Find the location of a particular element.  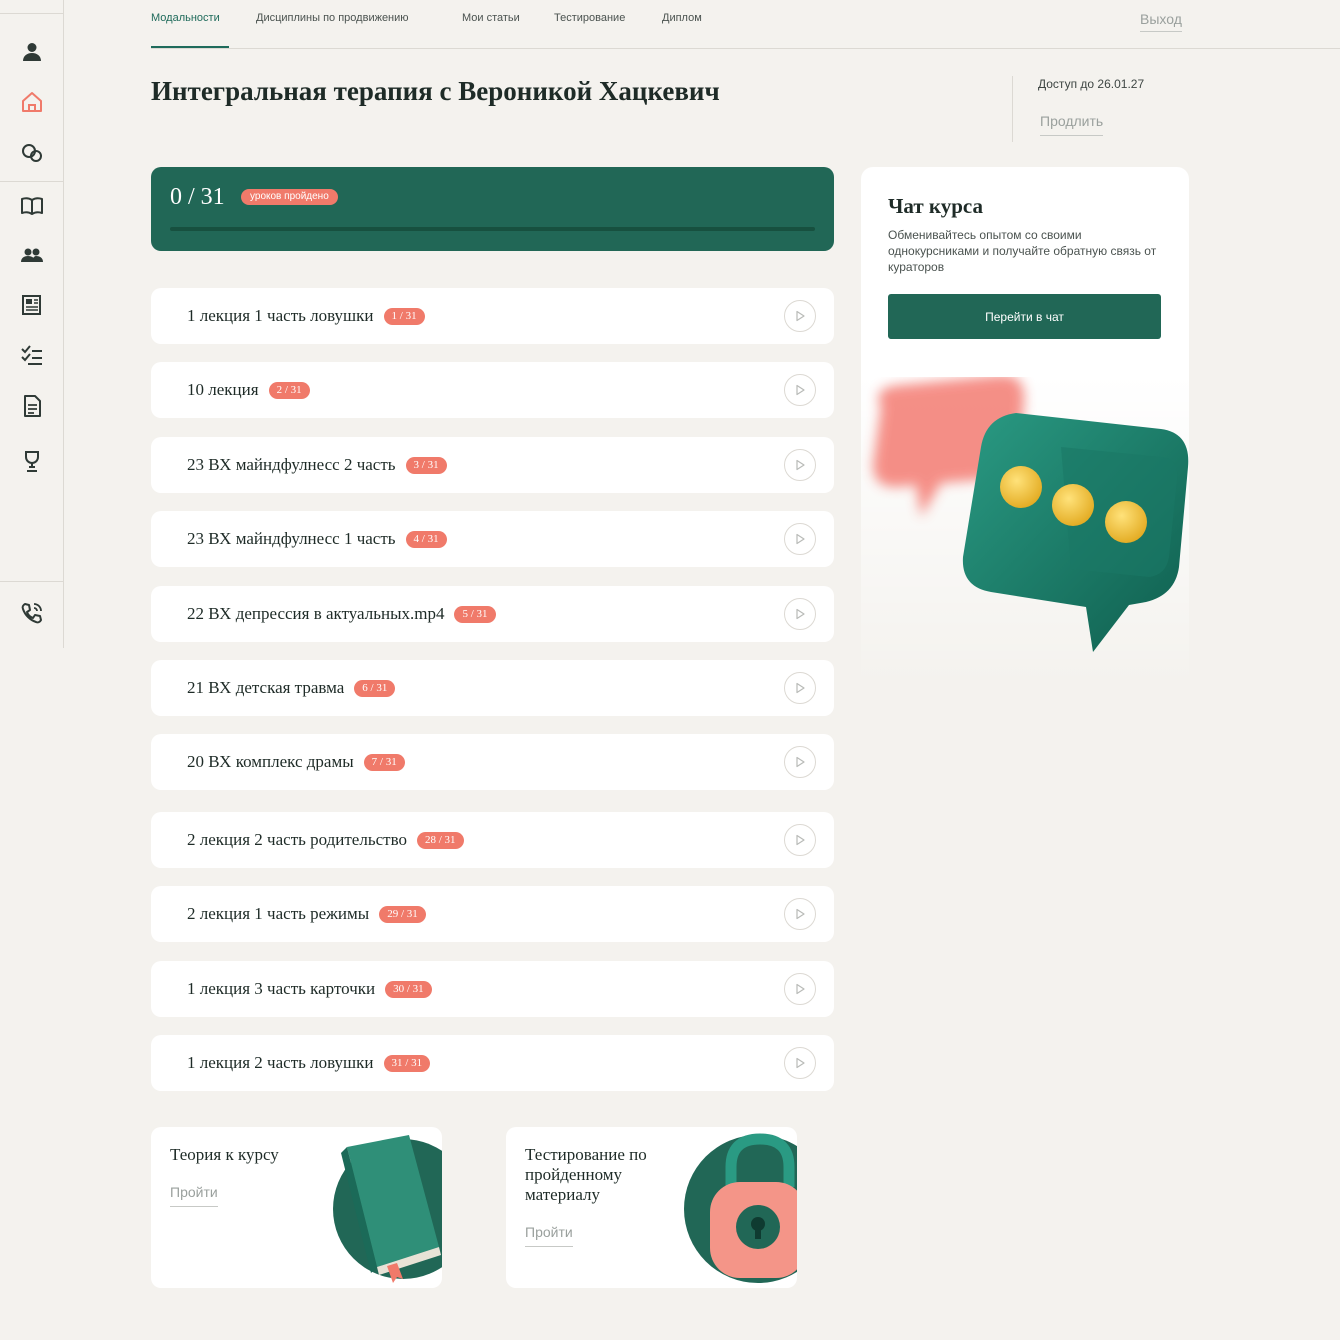

lesson-number-badge: 7 / 31 is located at coordinates (384, 762).